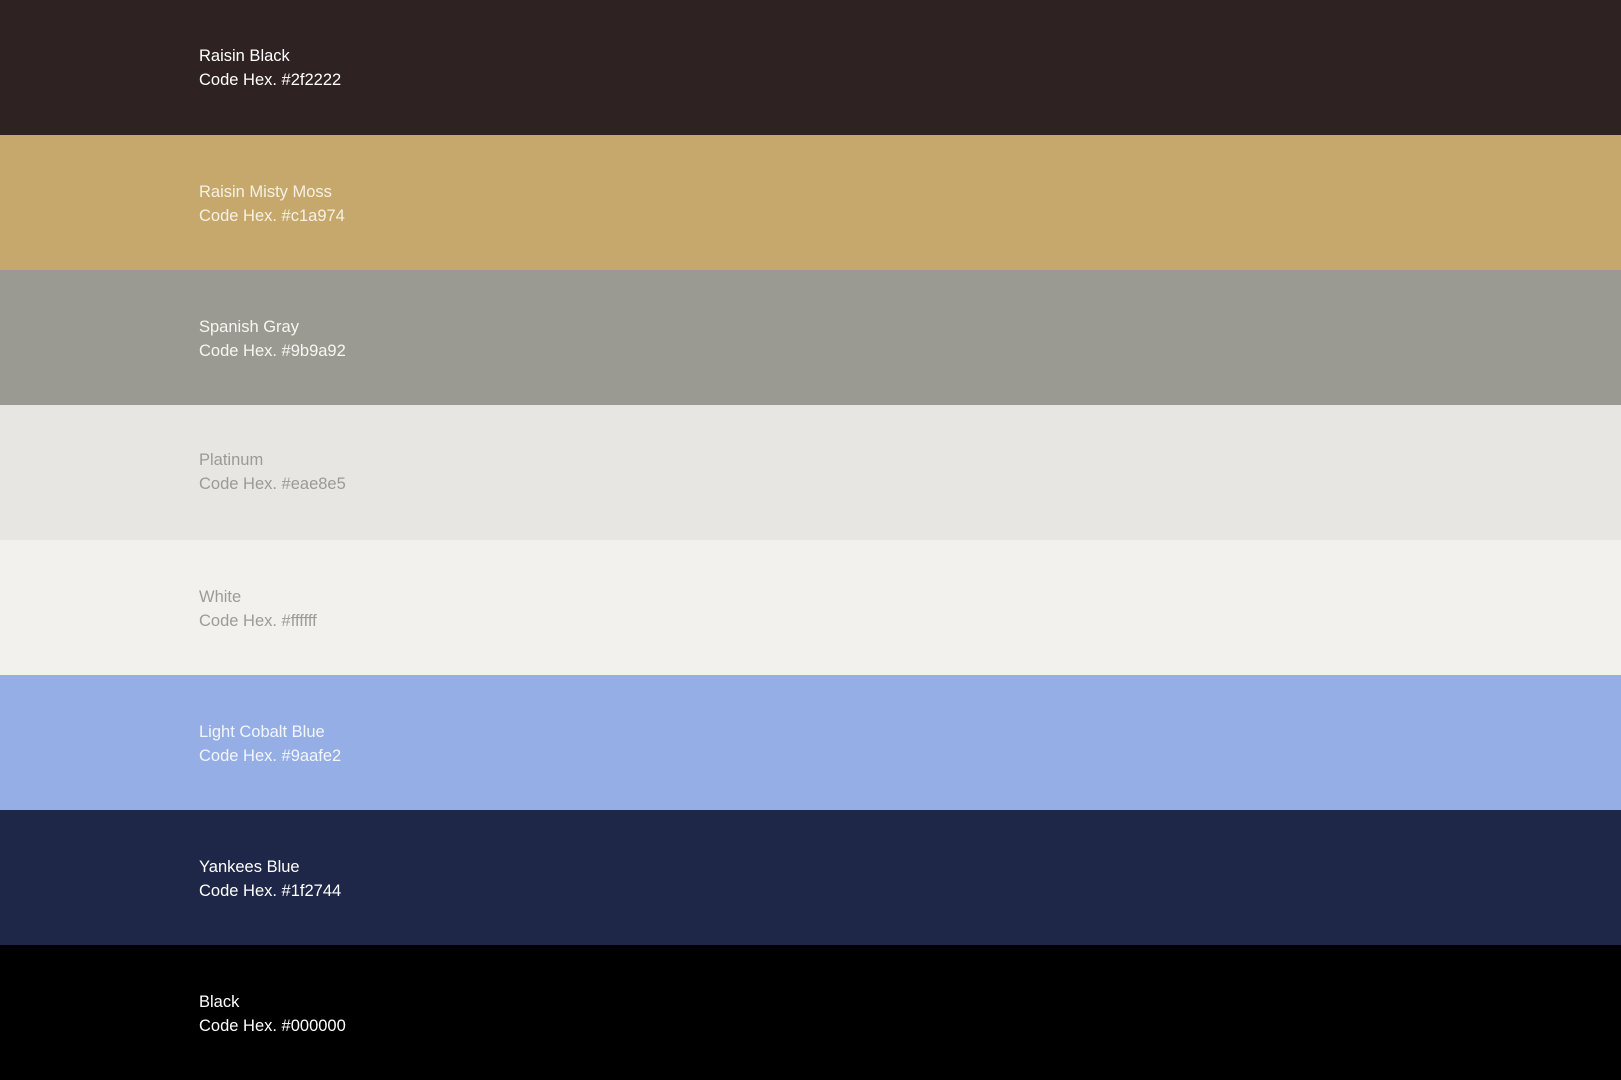  I want to click on swatch-yankees-blue: Yankees Blue Code Hex. #1f2744, so click(810, 877).